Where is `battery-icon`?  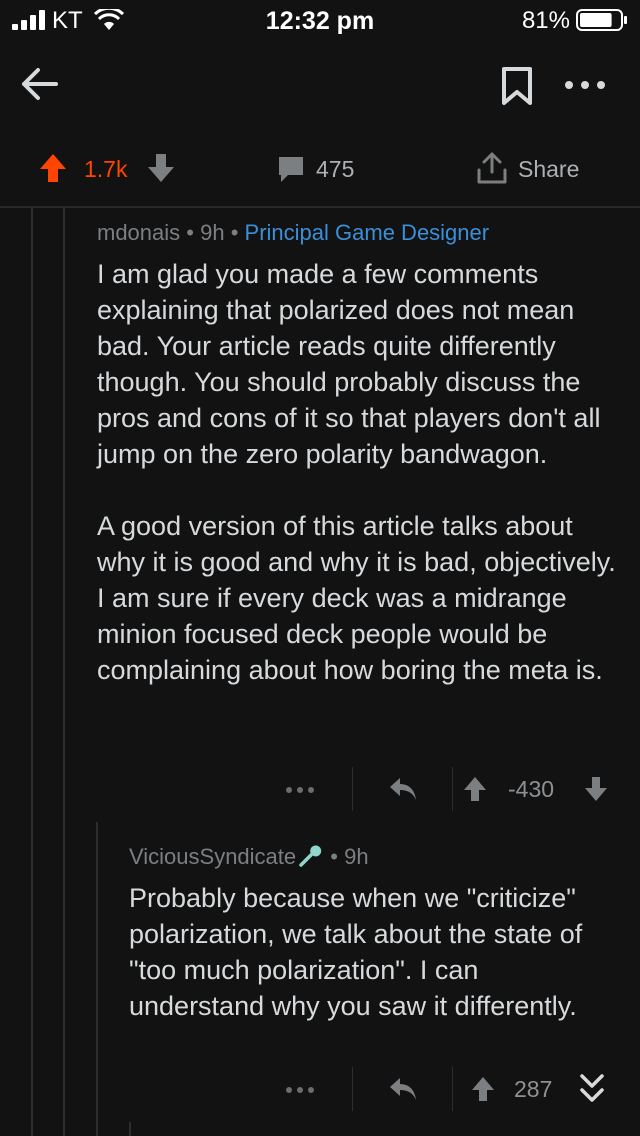 battery-icon is located at coordinates (601, 20).